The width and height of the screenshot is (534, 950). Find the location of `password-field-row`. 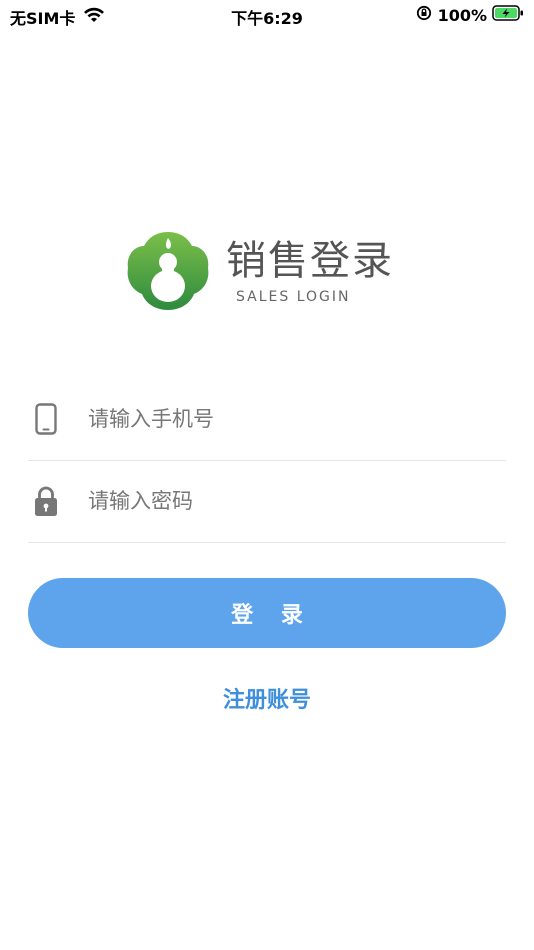

password-field-row is located at coordinates (267, 501).